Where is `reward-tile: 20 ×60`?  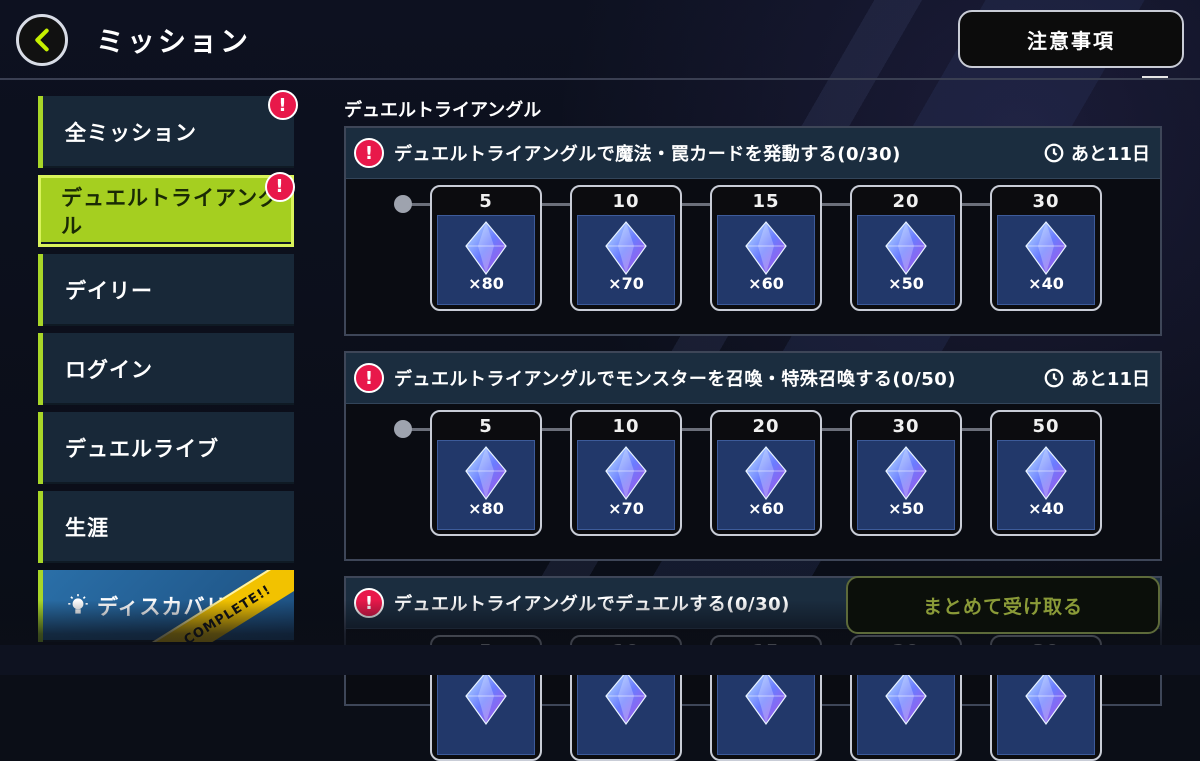 reward-tile: 20 ×60 is located at coordinates (766, 473).